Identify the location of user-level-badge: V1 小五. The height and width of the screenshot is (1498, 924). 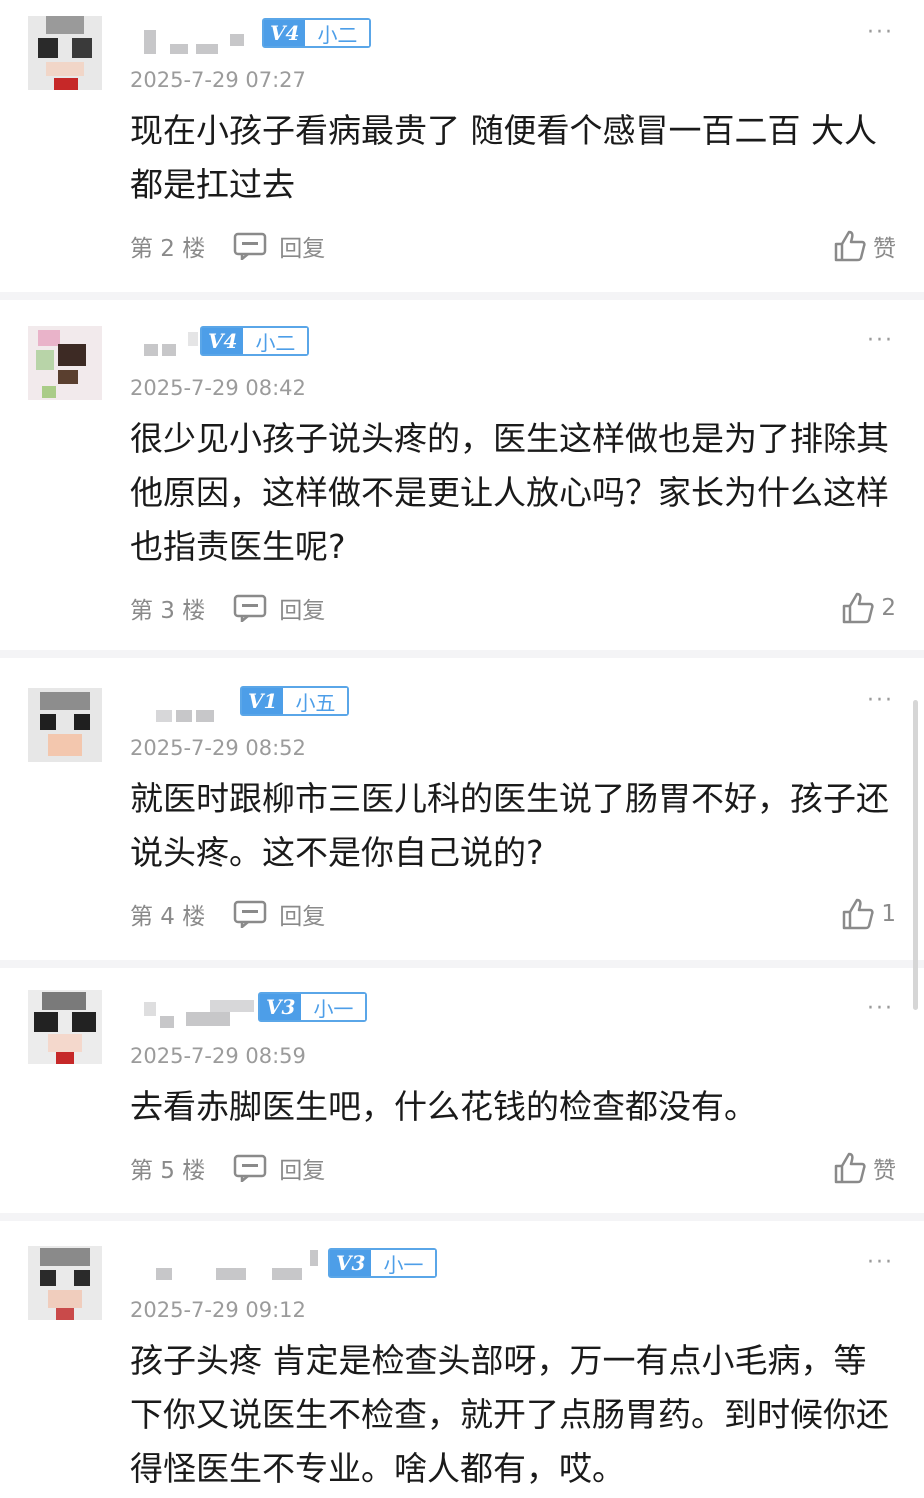
(295, 701).